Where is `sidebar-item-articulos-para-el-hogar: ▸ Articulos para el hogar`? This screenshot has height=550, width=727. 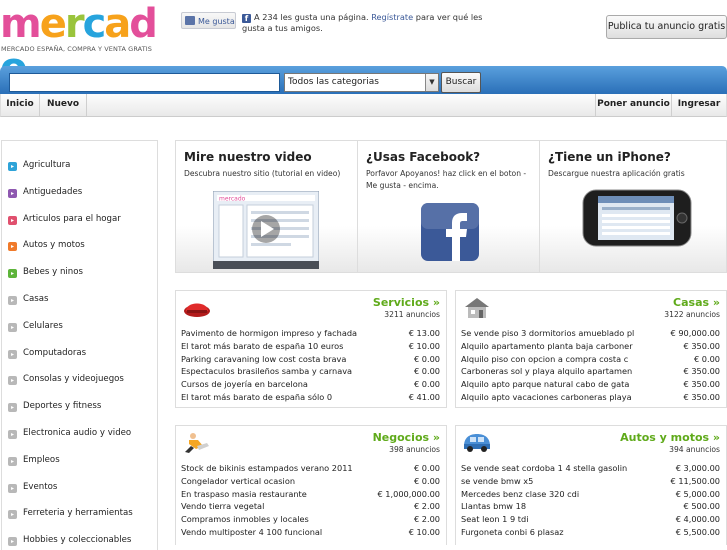
sidebar-item-articulos-para-el-hogar: ▸ Articulos para el hogar is located at coordinates (64, 219).